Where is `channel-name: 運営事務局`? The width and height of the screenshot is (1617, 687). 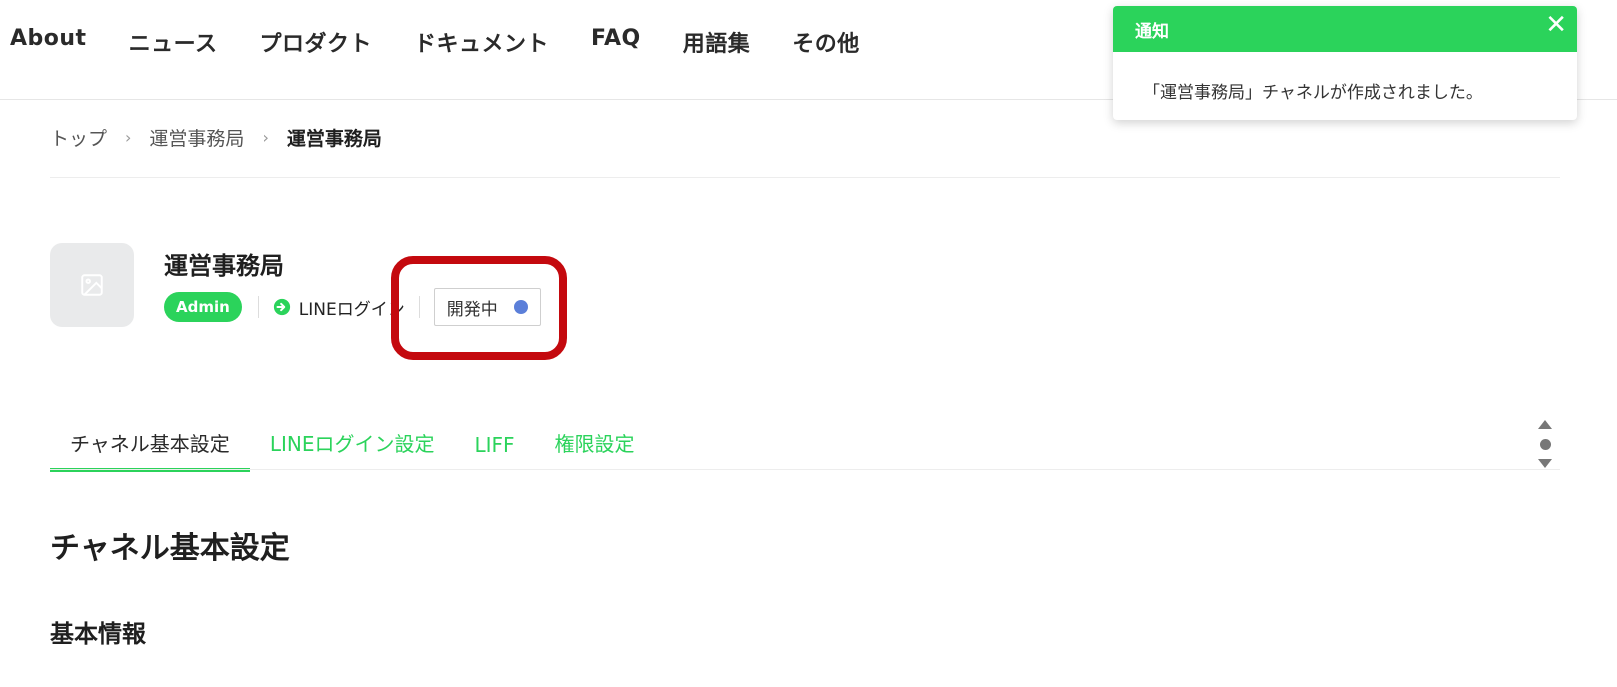 channel-name: 運営事務局 is located at coordinates (224, 266).